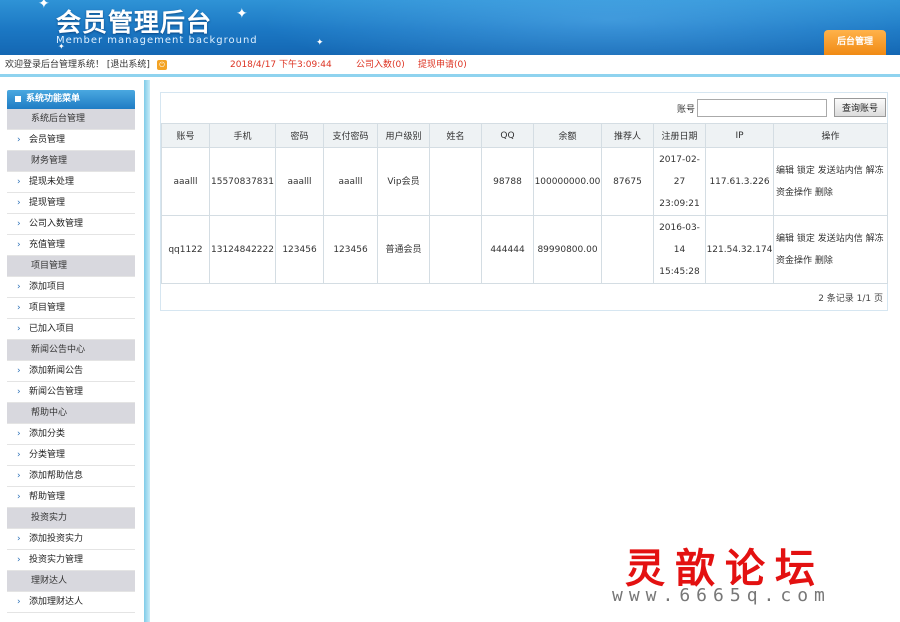  What do you see at coordinates (56, 476) in the screenshot?
I see `sidebar-item-label: 添加帮助信息` at bounding box center [56, 476].